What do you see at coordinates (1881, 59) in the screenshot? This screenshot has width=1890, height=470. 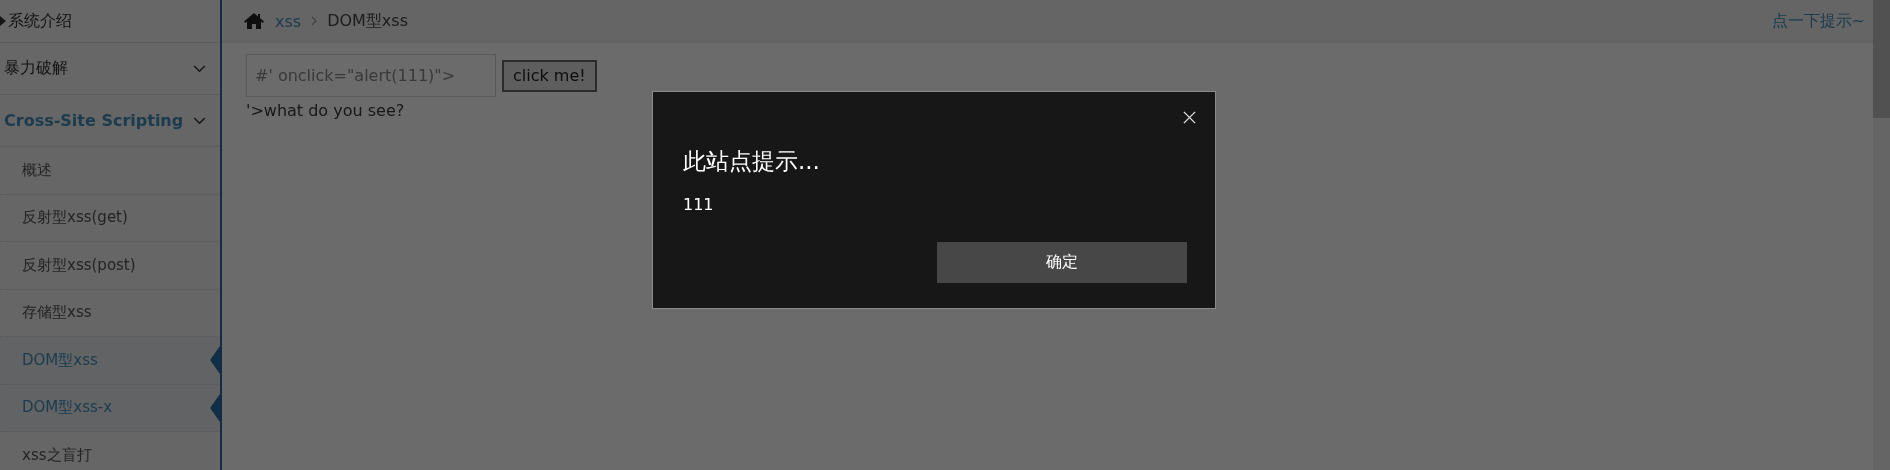 I see `scrollbar-thumb` at bounding box center [1881, 59].